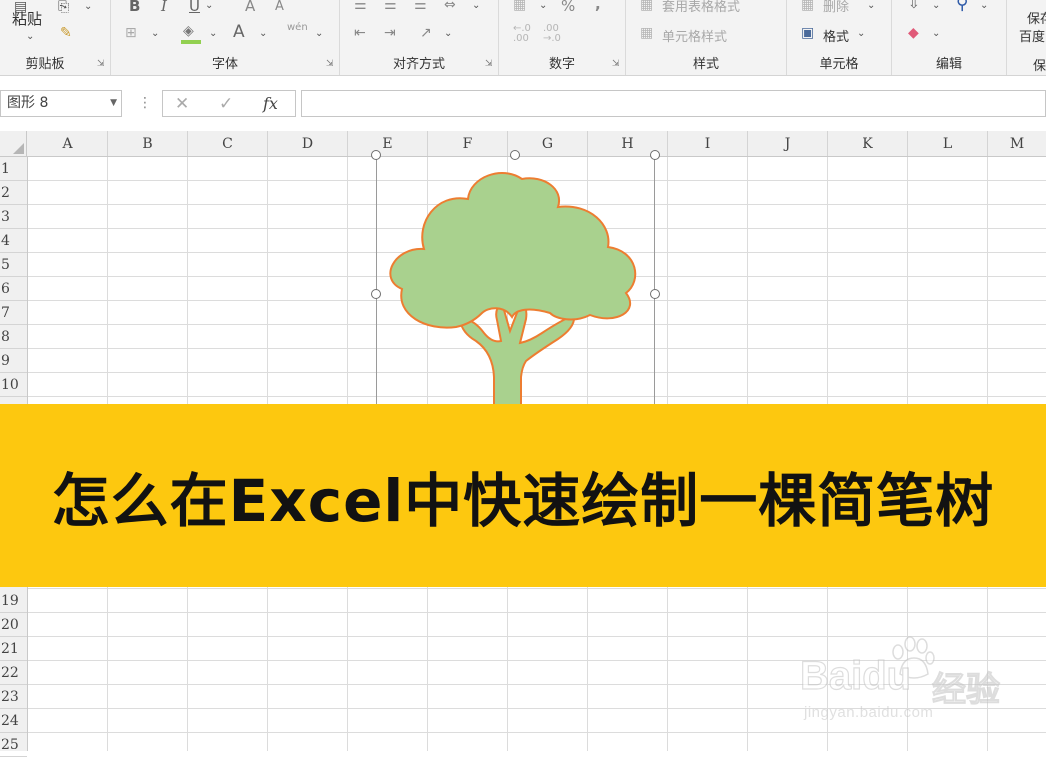 The height and width of the screenshot is (757, 1046). Describe the element at coordinates (27, 18) in the screenshot. I see `paste-button: 粘贴` at that location.